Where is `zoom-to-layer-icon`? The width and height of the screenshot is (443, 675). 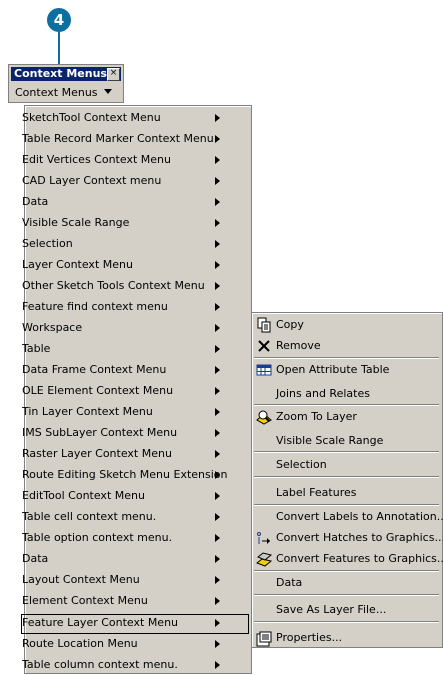 zoom-to-layer-icon is located at coordinates (264, 417).